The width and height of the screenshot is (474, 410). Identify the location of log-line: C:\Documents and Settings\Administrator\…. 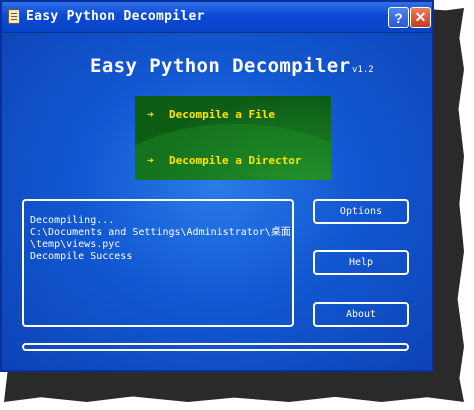
(160, 232).